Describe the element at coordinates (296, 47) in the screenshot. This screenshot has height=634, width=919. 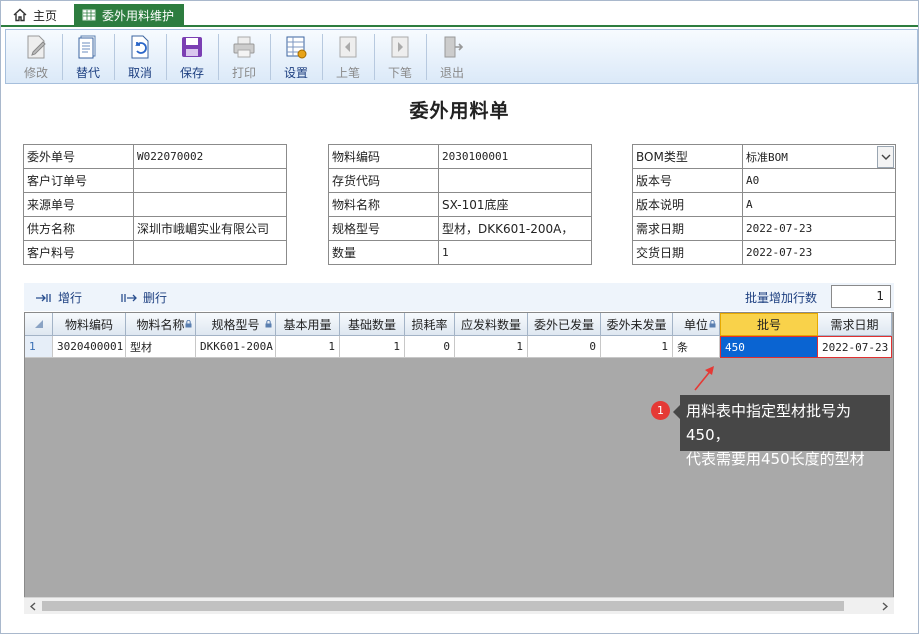
I see `settings-table-icon` at that location.